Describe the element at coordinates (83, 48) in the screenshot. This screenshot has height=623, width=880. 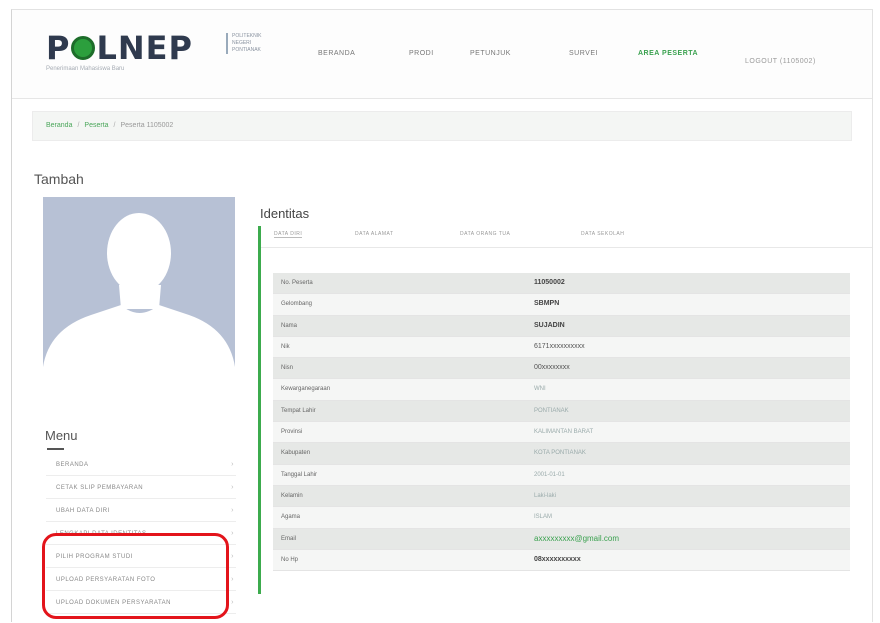
I see `logo-circle-icon` at that location.